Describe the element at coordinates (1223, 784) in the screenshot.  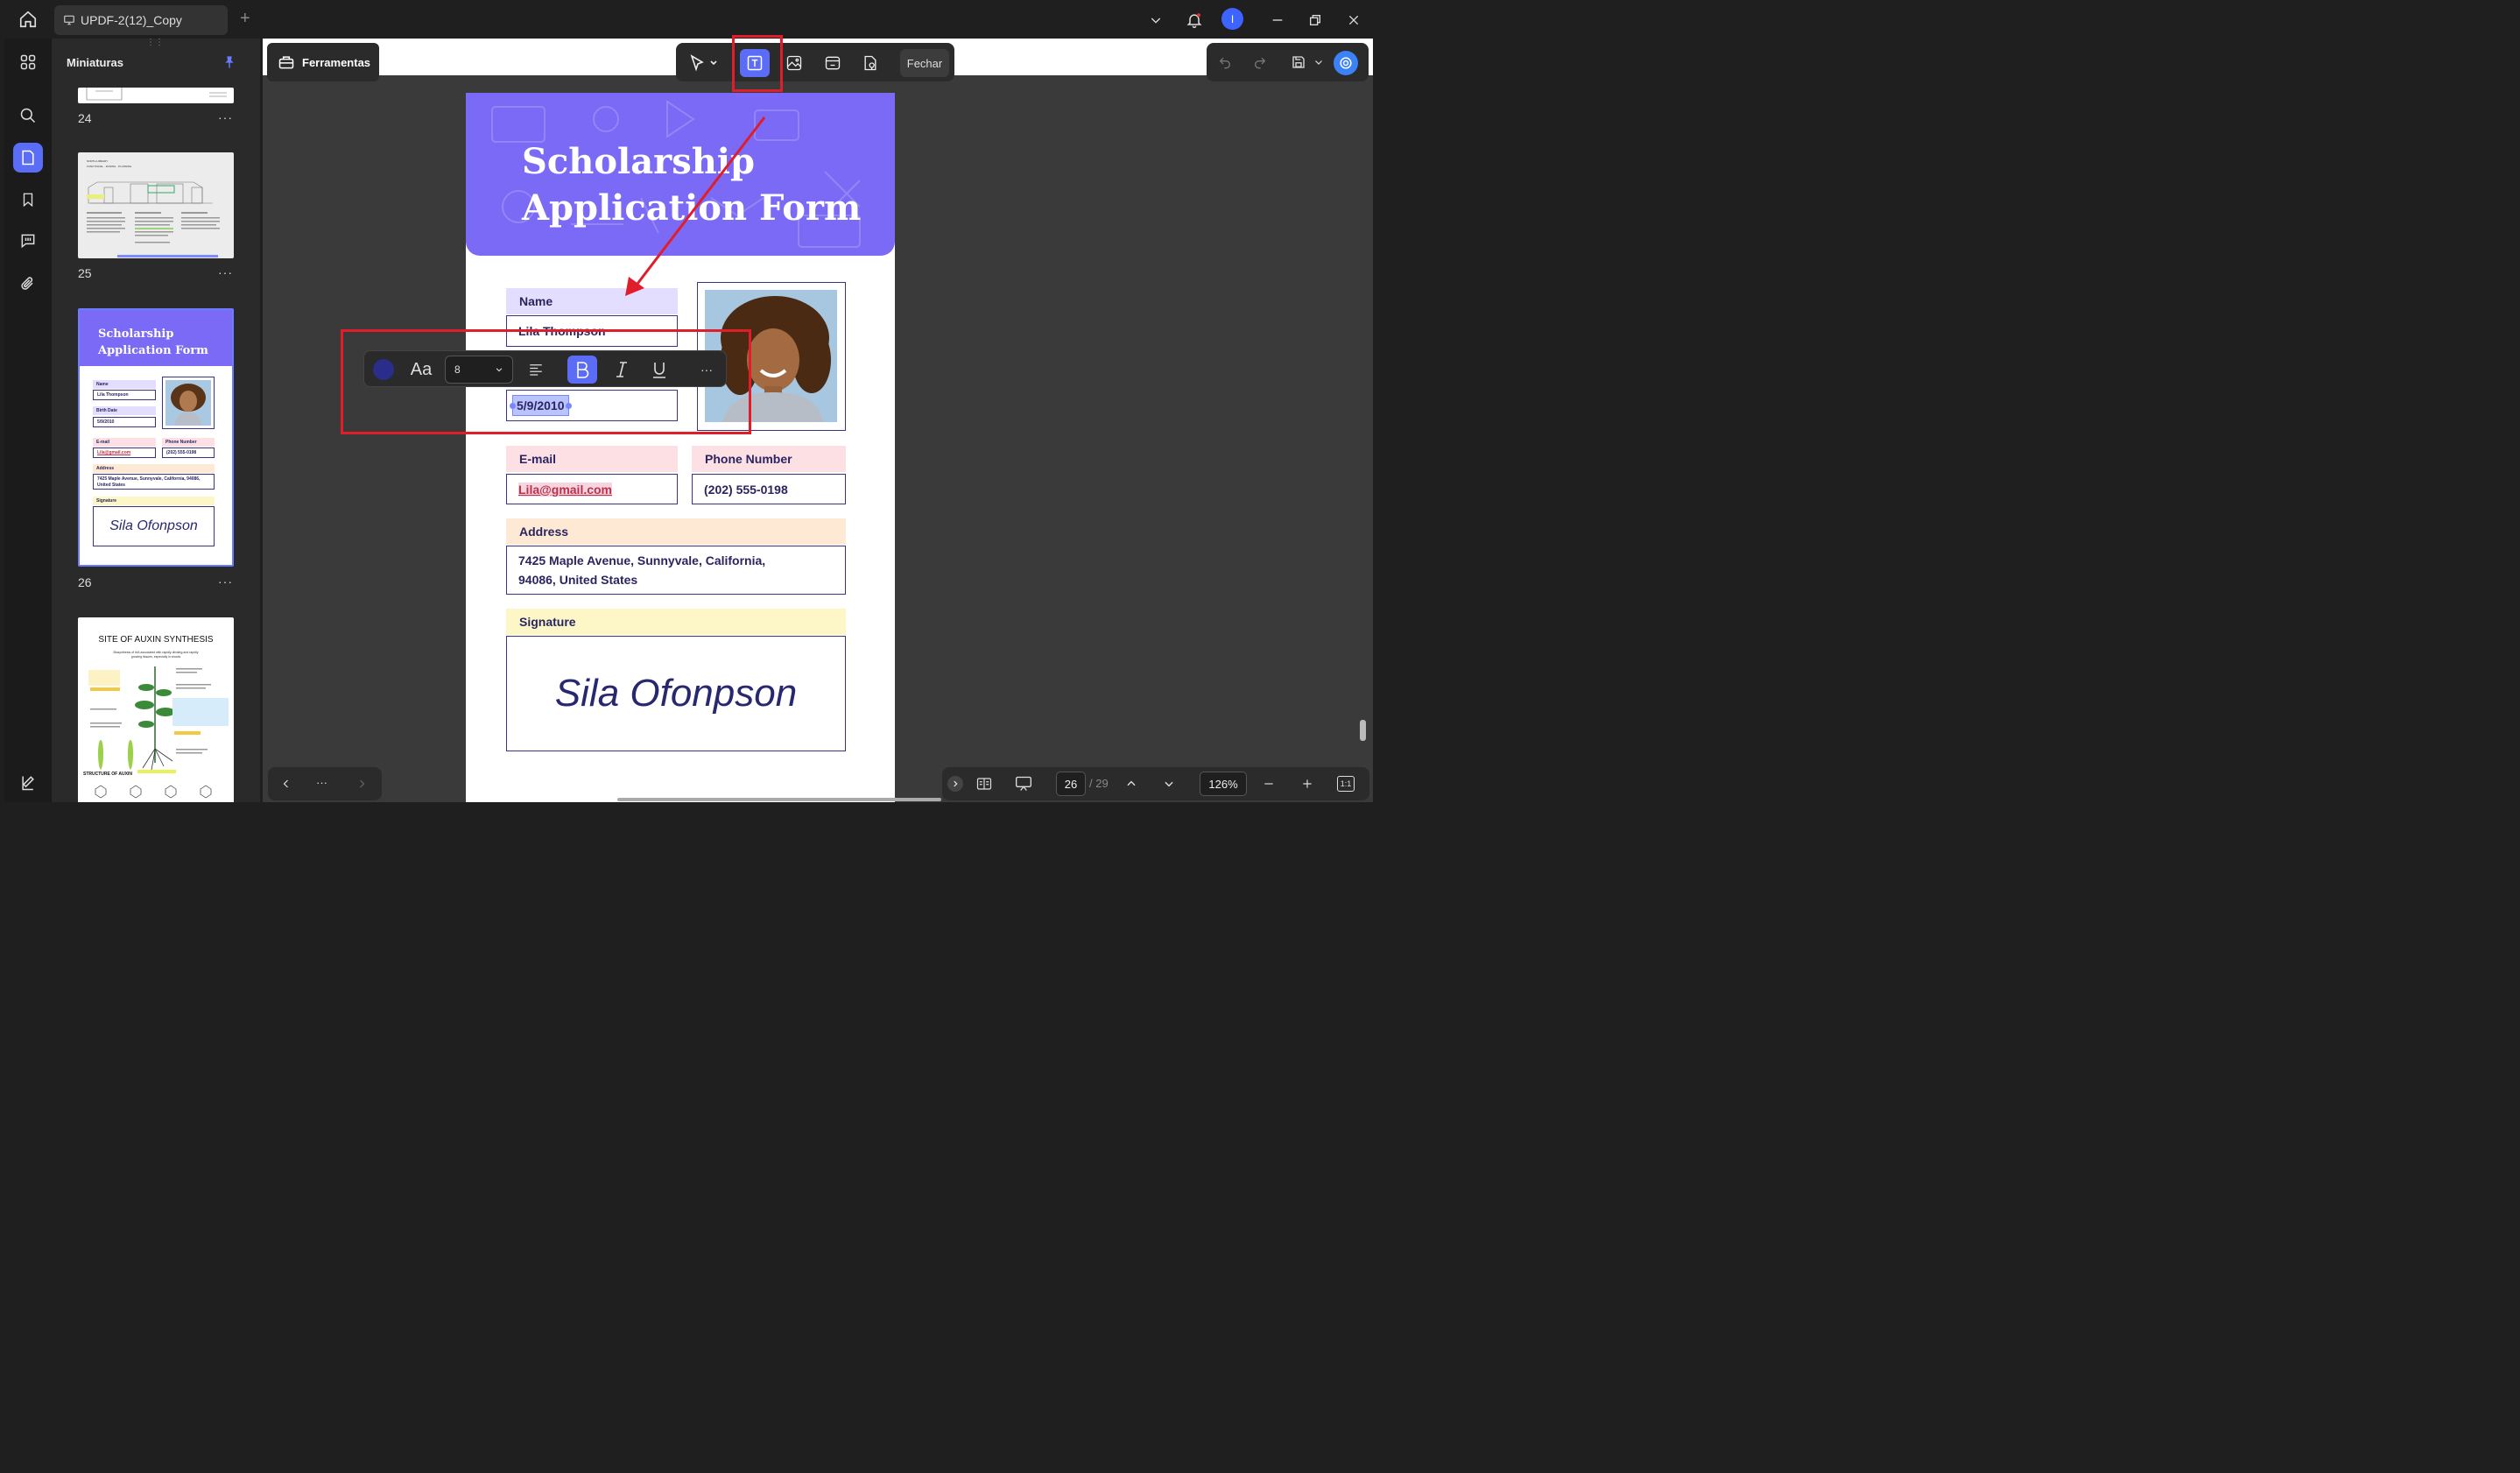
I see `zoom-level: 126%` at that location.